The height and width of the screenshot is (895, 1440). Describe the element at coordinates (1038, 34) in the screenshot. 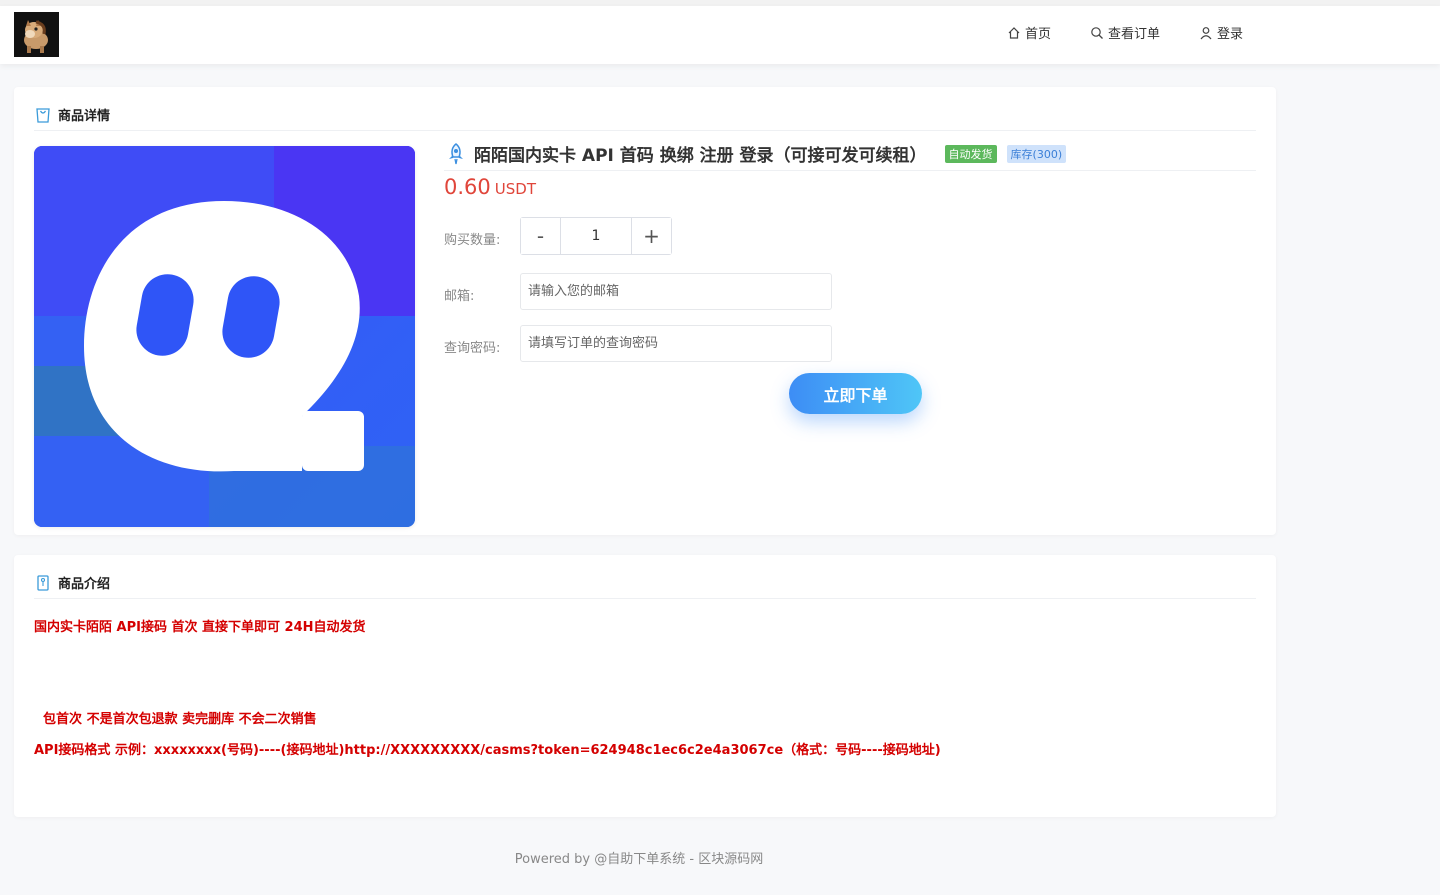

I see `nav-home-label: 首页` at that location.